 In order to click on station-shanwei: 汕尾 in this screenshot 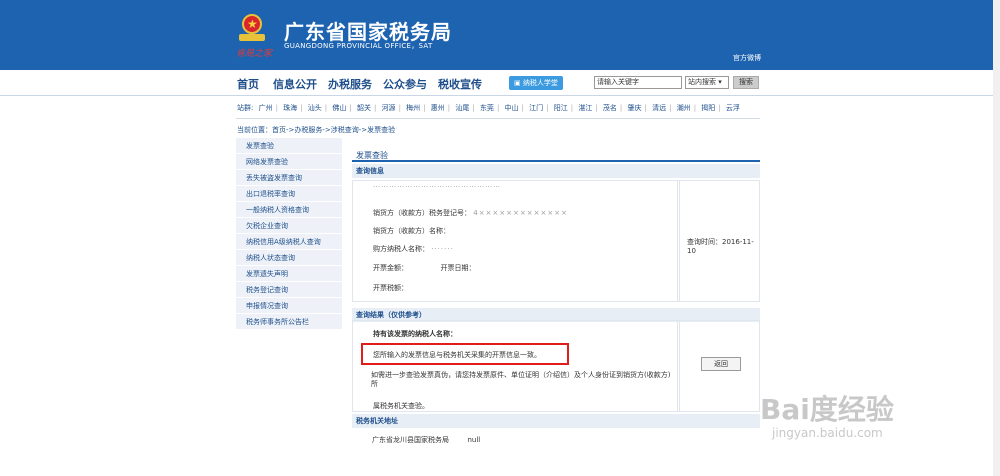, I will do `click(462, 108)`.